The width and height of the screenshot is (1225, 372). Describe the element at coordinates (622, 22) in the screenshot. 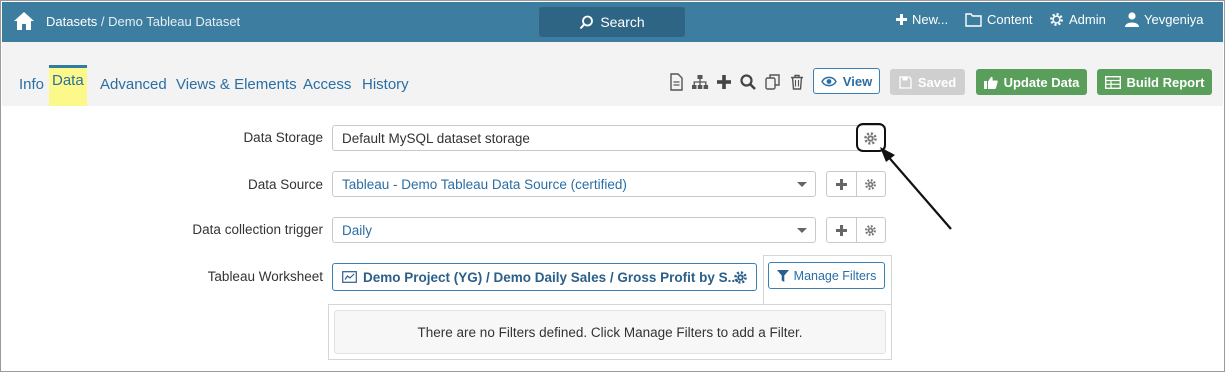

I see `search-label: Search` at that location.